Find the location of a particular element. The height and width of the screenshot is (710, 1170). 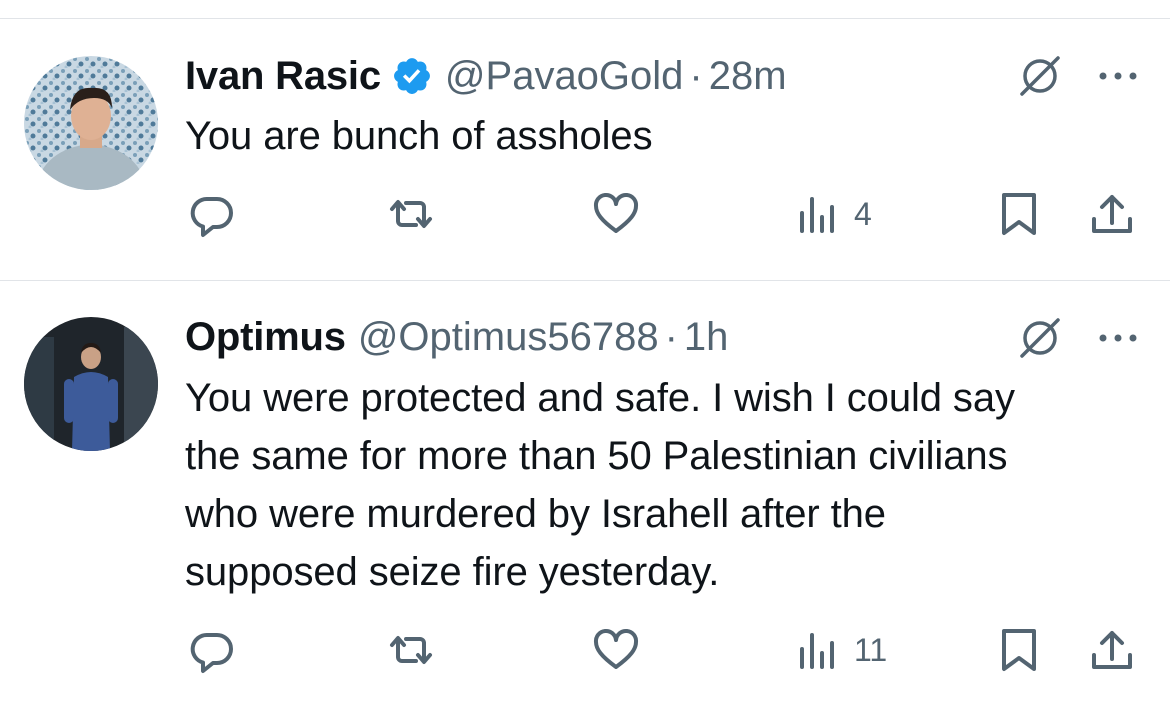

views-button: 11 is located at coordinates (841, 650).